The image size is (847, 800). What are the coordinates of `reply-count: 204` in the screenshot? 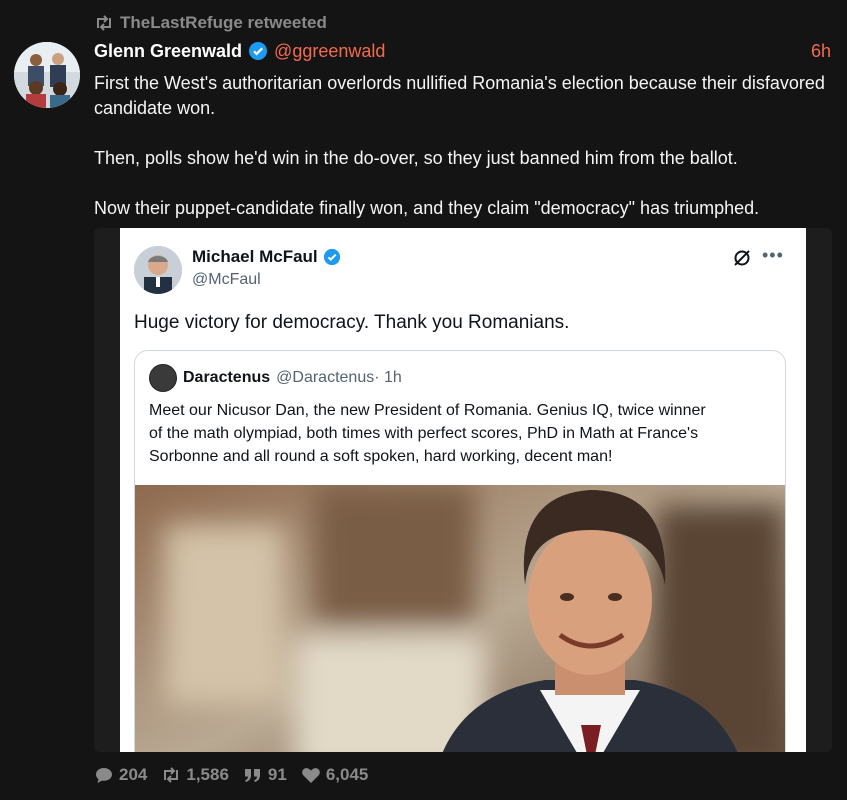 It's located at (133, 774).